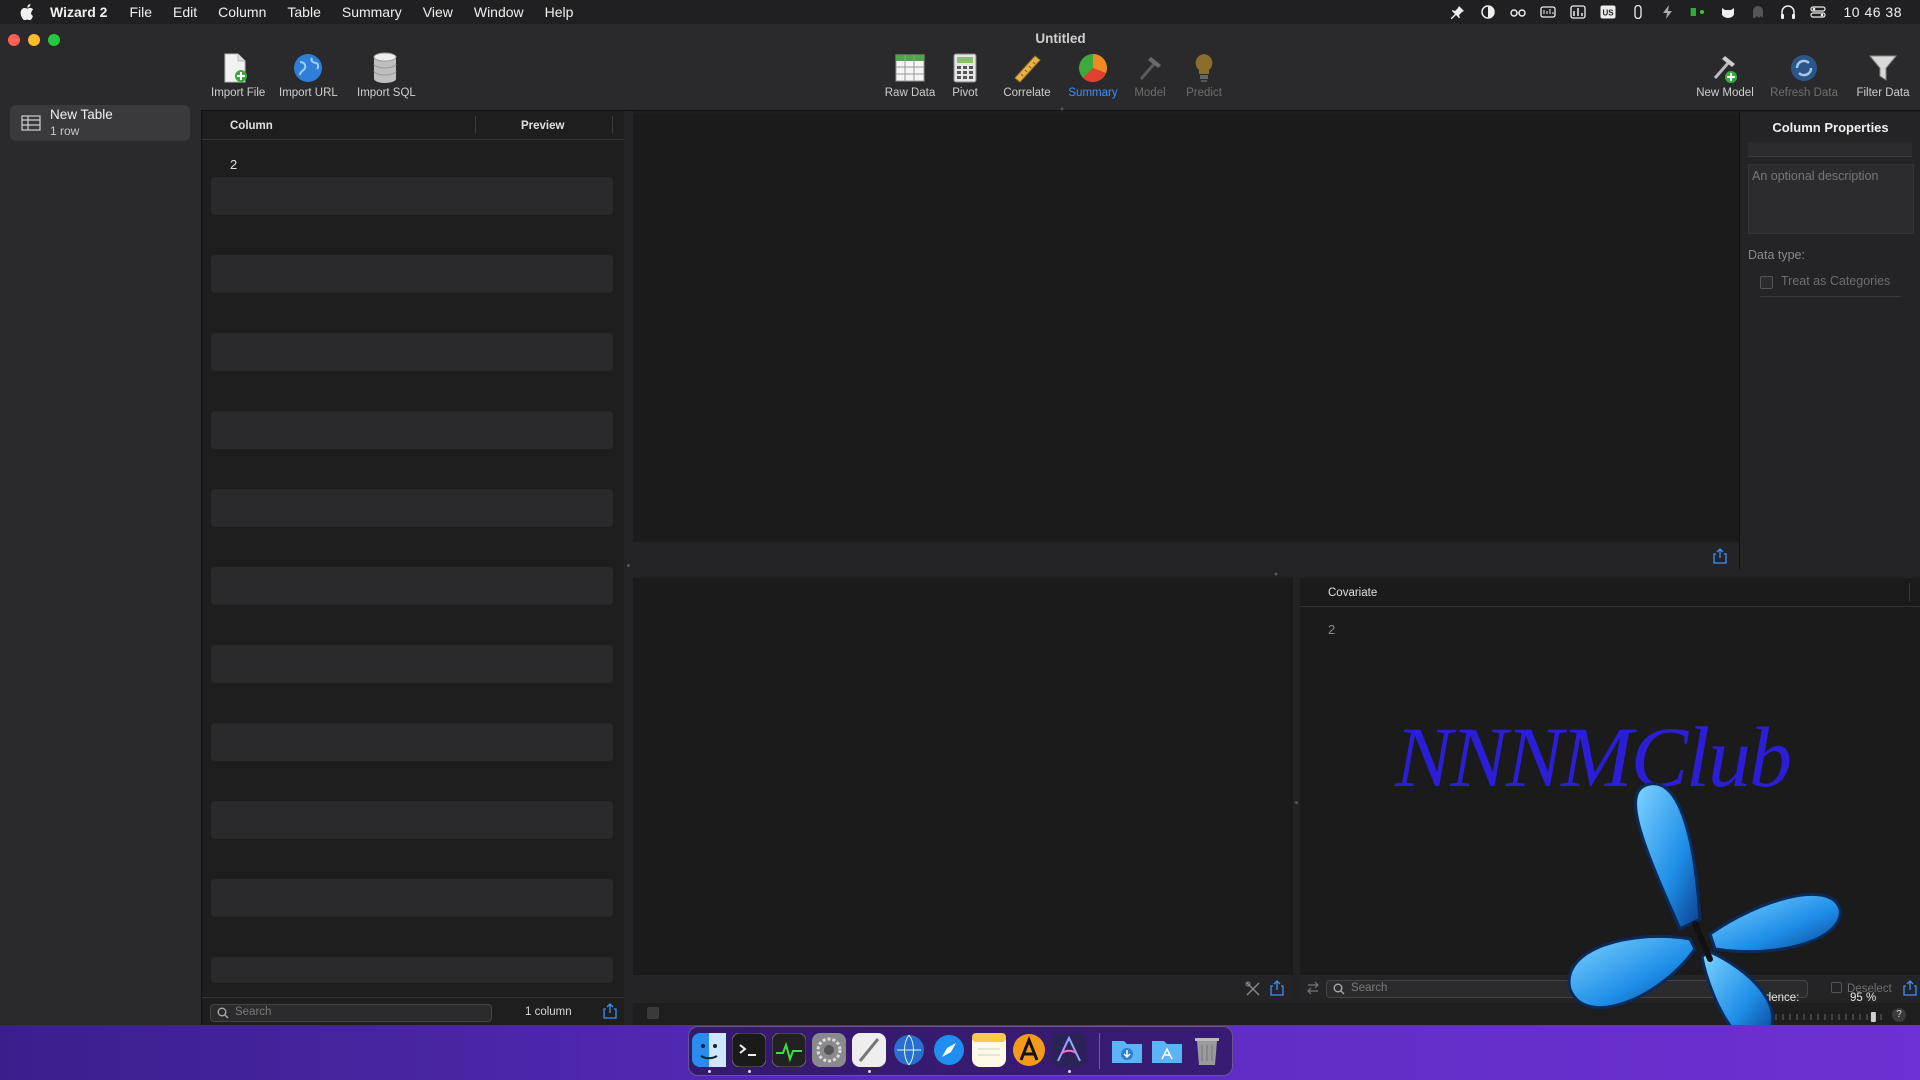 The image size is (1920, 1080). What do you see at coordinates (1517, 12) in the screenshot?
I see `glasses-icon` at bounding box center [1517, 12].